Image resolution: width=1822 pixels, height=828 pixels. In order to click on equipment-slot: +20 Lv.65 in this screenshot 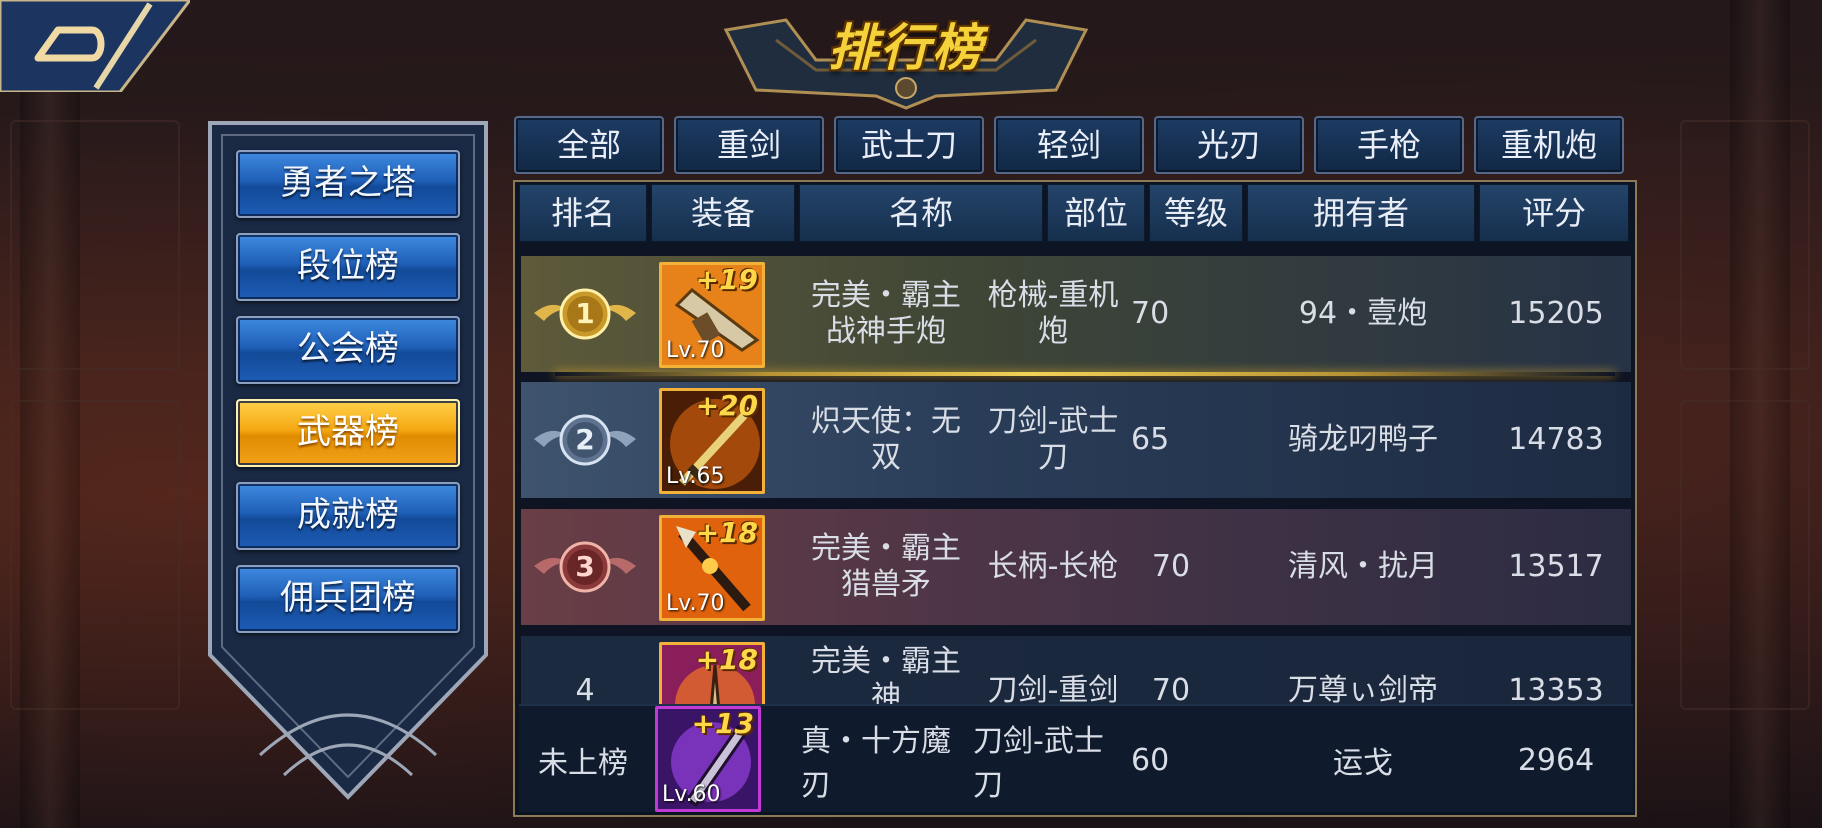, I will do `click(712, 441)`.